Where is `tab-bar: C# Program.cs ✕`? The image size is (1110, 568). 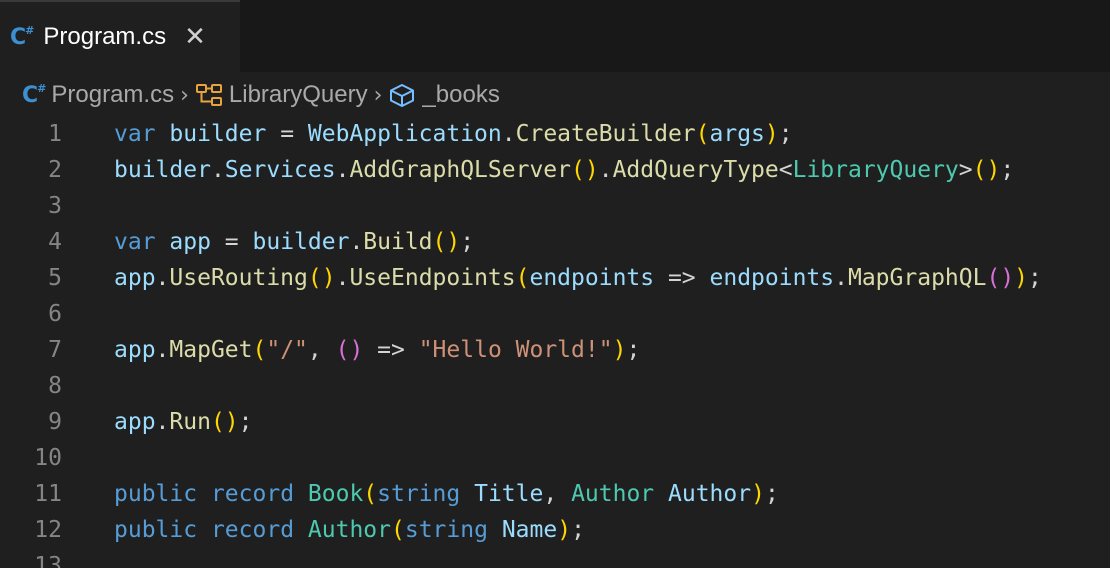 tab-bar: C# Program.cs ✕ is located at coordinates (555, 36).